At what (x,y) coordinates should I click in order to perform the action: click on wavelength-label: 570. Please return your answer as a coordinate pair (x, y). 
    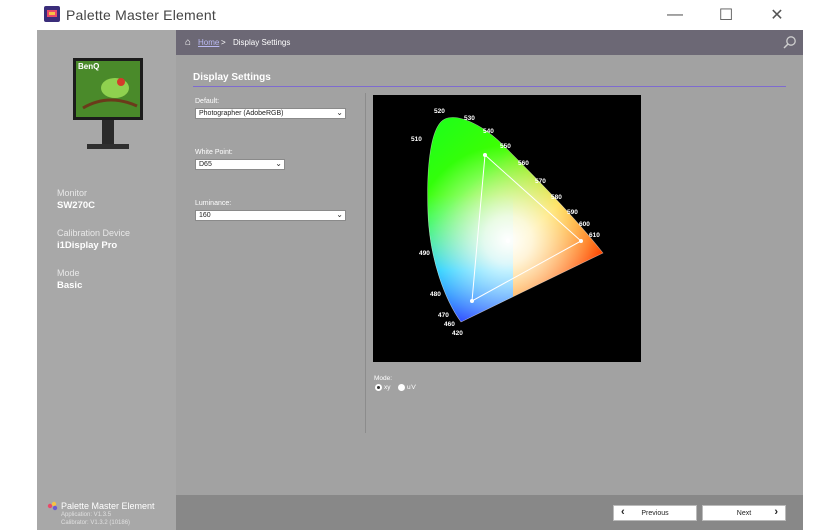
    Looking at the image, I should click on (540, 181).